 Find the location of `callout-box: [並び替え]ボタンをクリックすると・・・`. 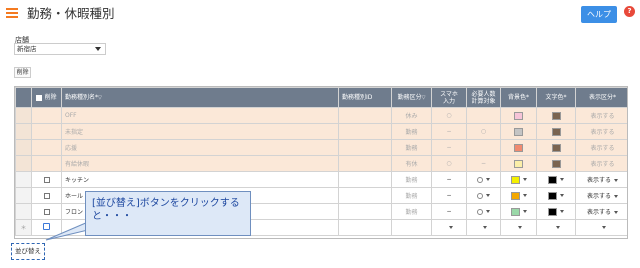

callout-box: [並び替え]ボタンをクリックすると・・・ is located at coordinates (168, 213).